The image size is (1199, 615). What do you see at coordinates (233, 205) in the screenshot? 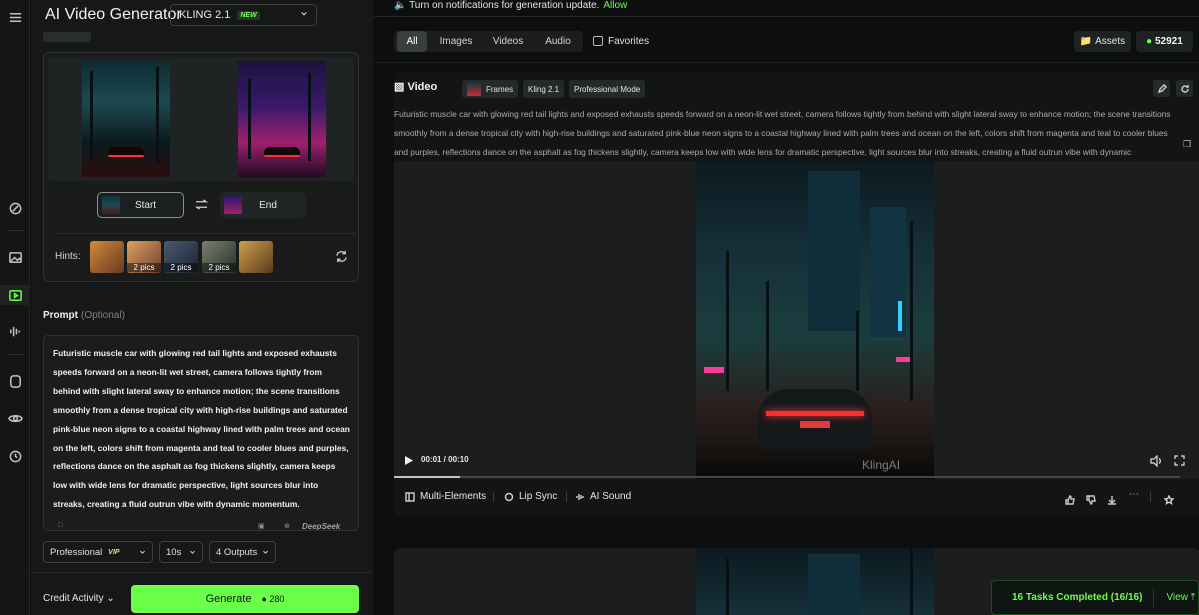
I see `end-thumb` at bounding box center [233, 205].